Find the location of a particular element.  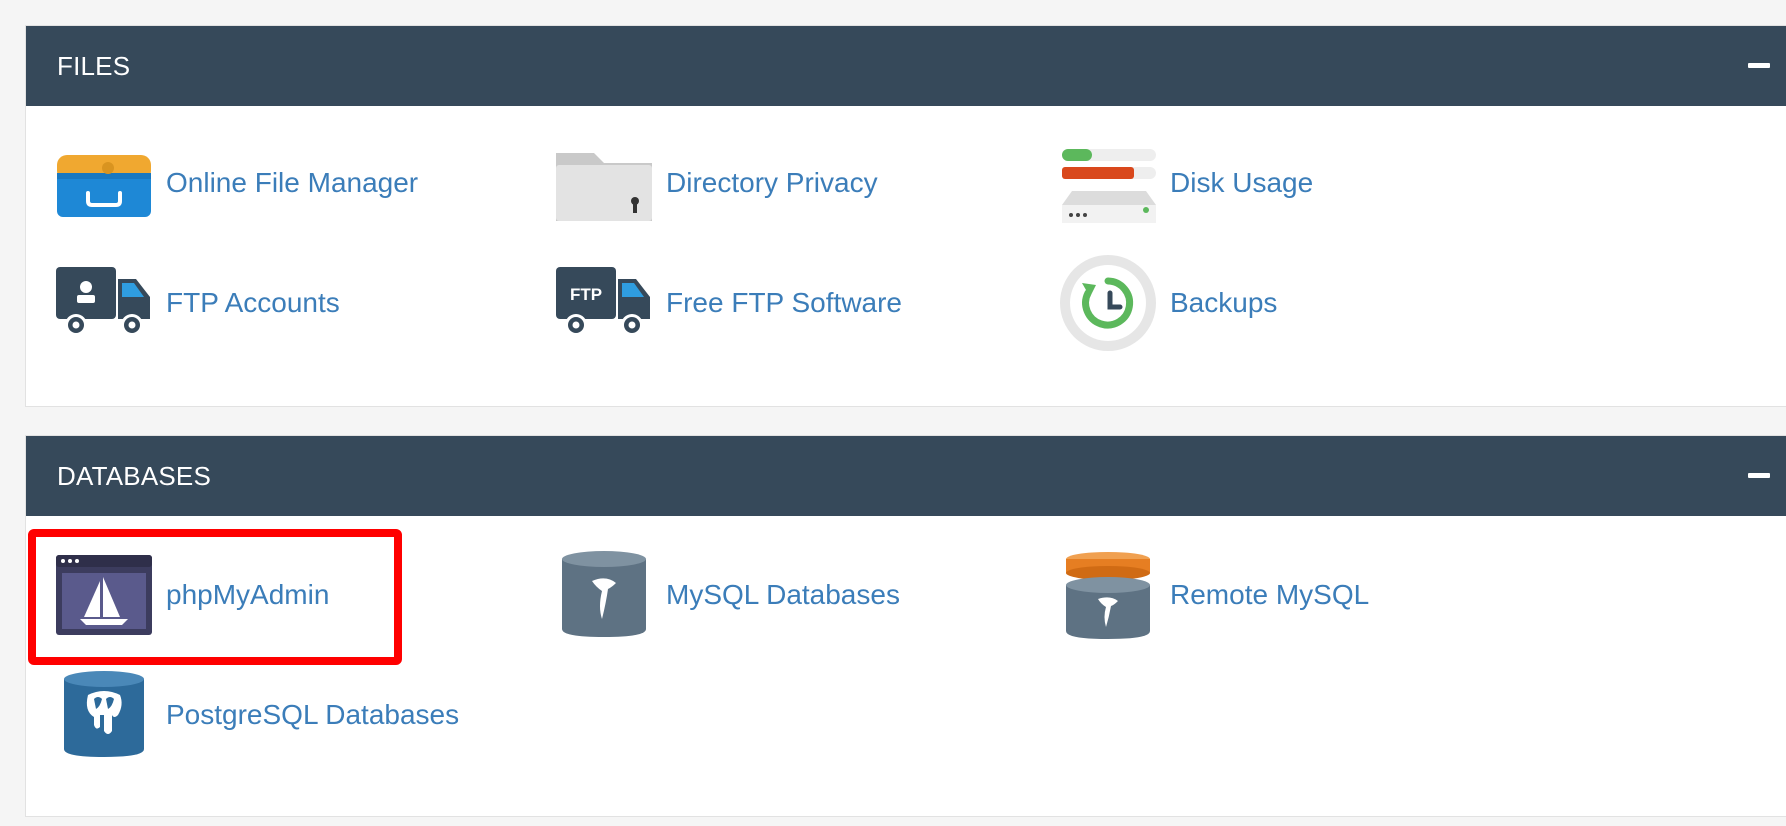

databases-panel-header: DATABASES is located at coordinates (906, 476).